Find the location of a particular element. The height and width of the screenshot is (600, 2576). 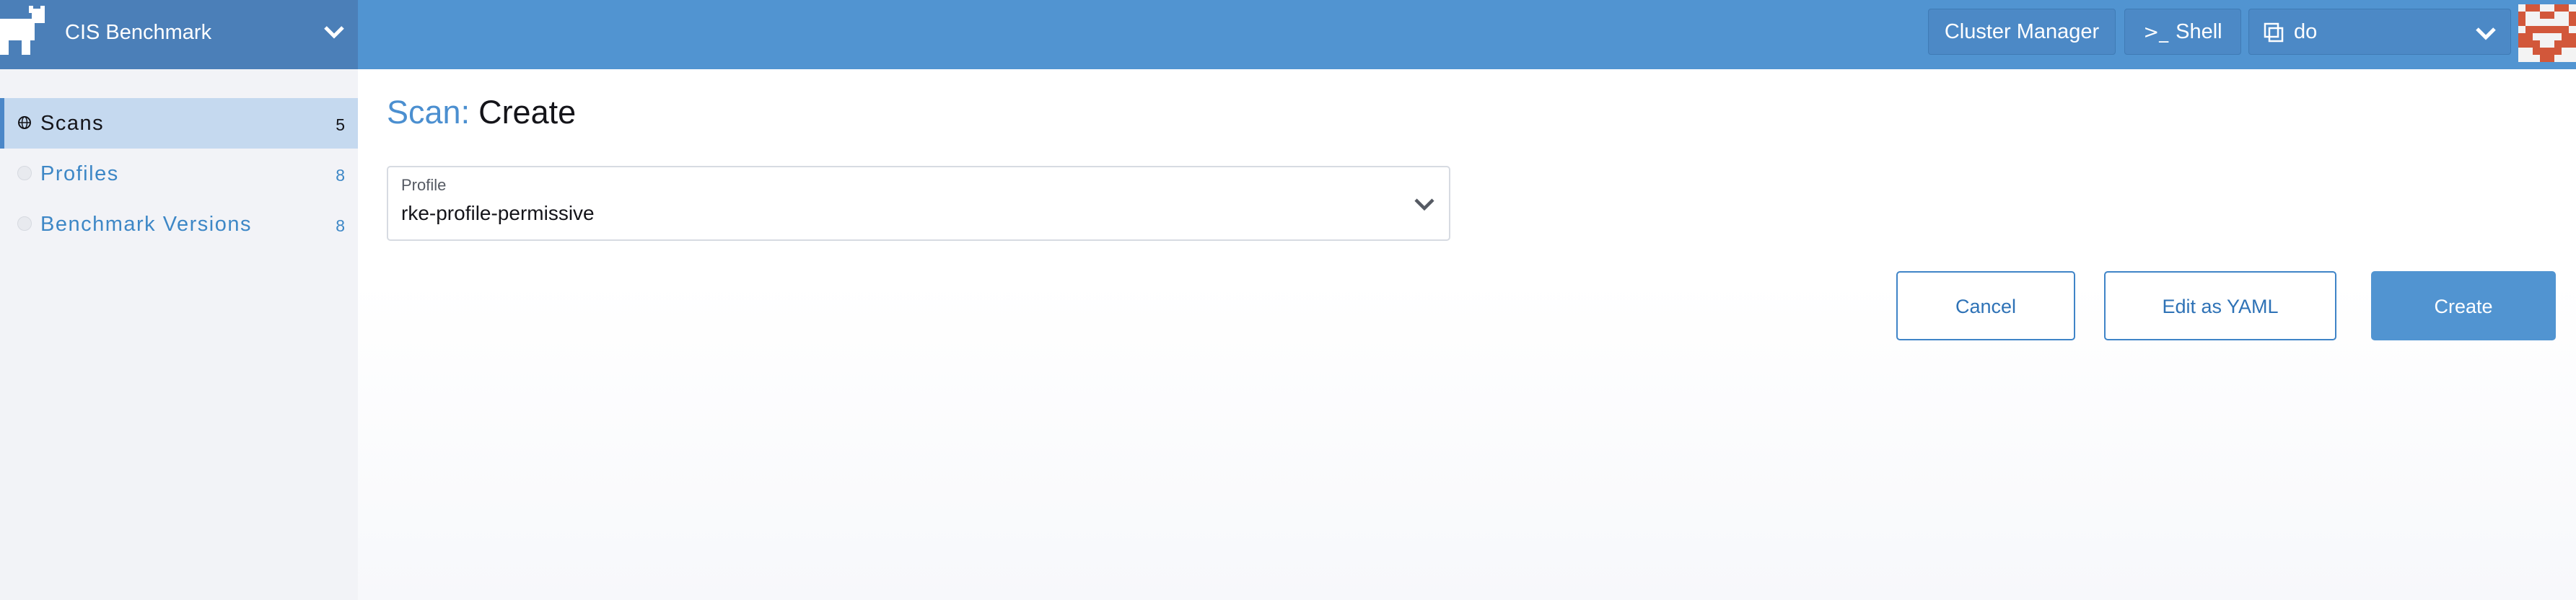

profile-select: Profile rke-profile-permissive is located at coordinates (918, 203).